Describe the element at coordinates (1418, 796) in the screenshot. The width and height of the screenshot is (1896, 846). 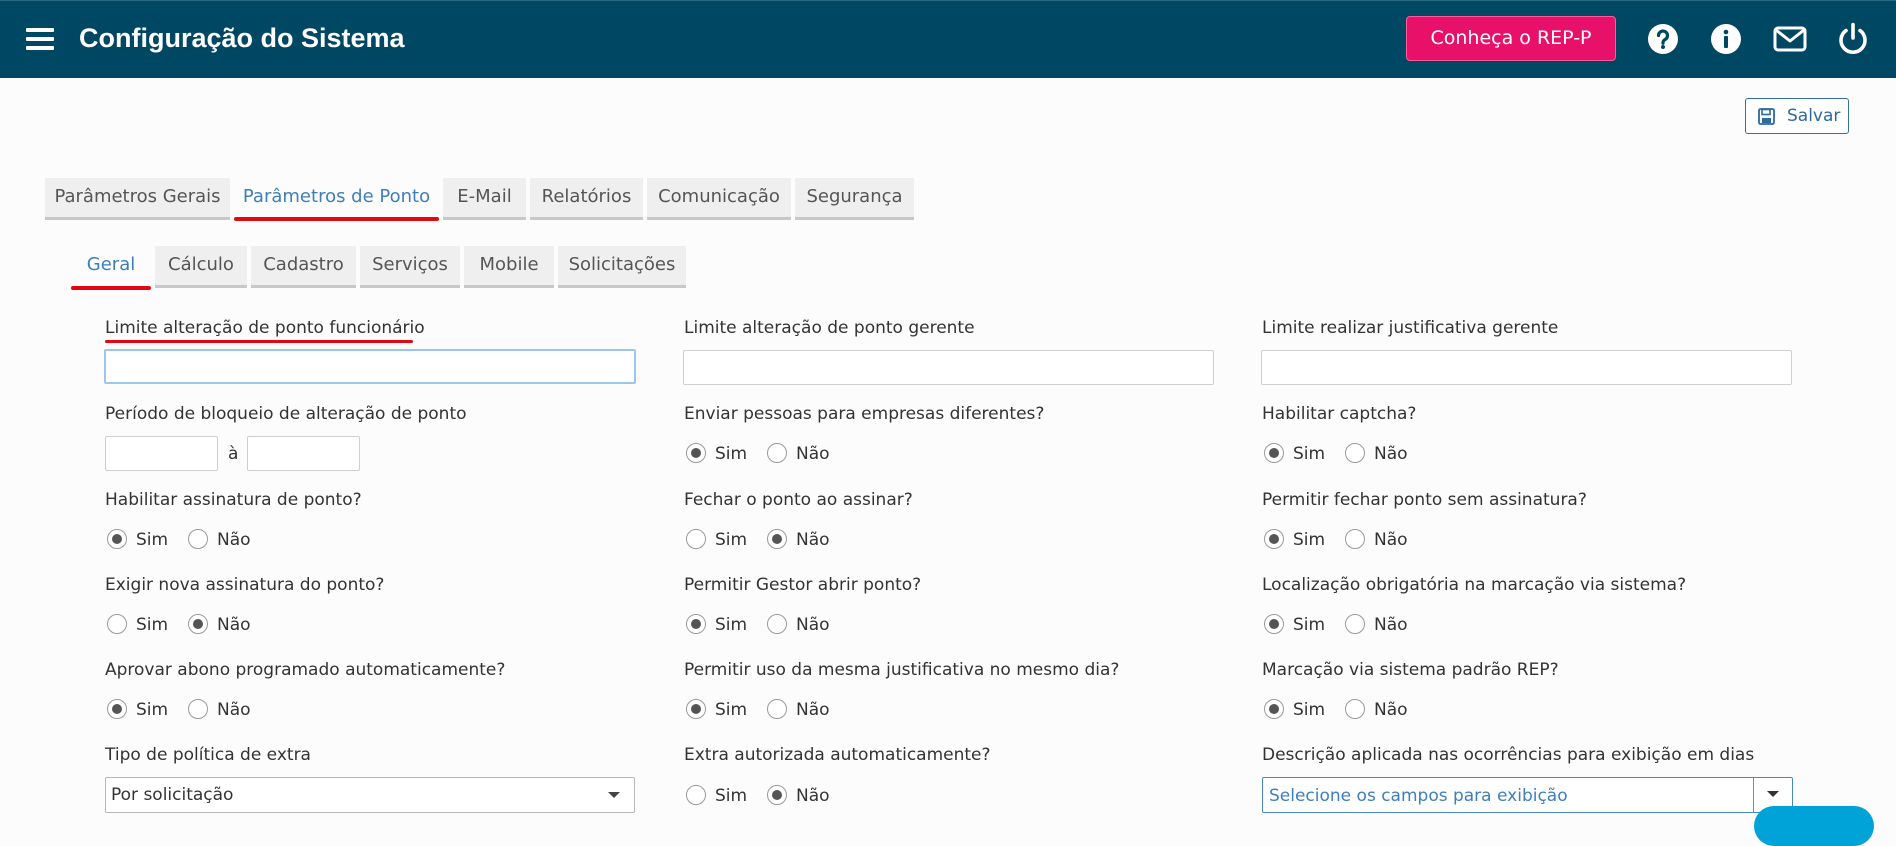
I see `select-placeholder: Selecione os campos para exibição` at that location.